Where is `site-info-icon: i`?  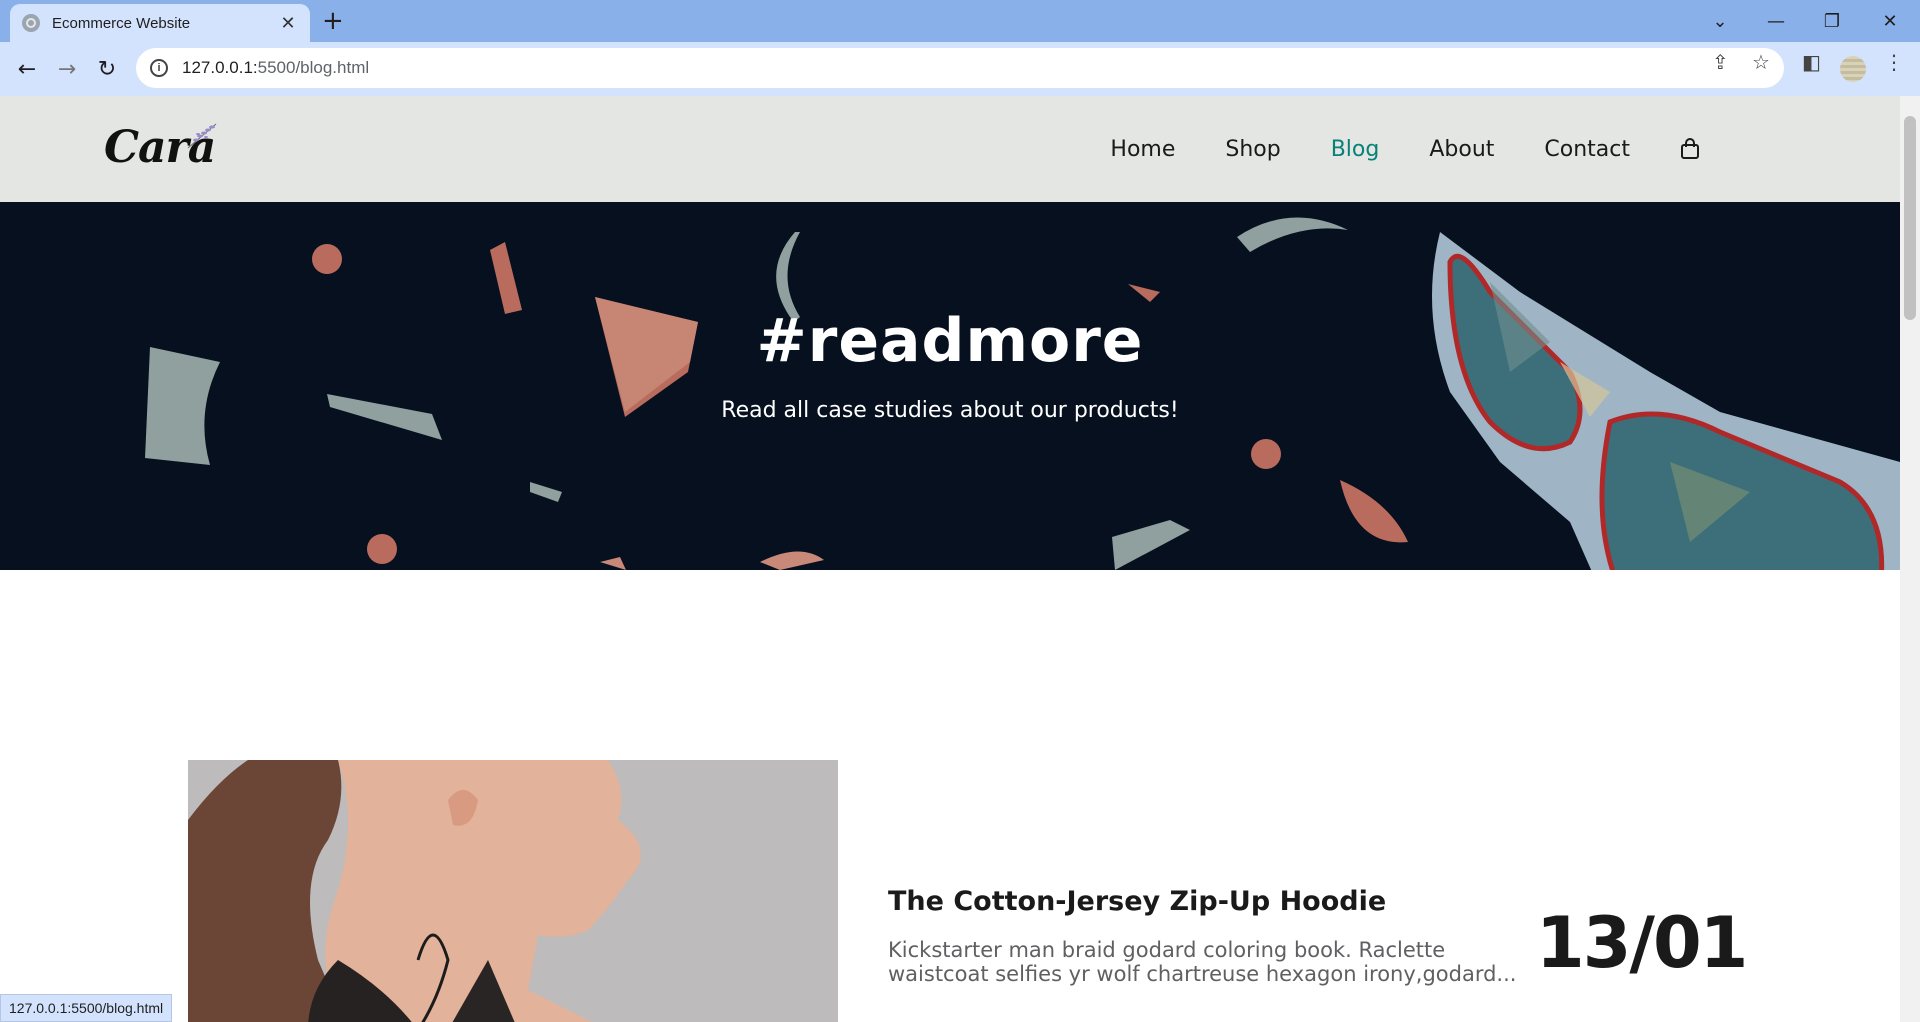 site-info-icon: i is located at coordinates (159, 68).